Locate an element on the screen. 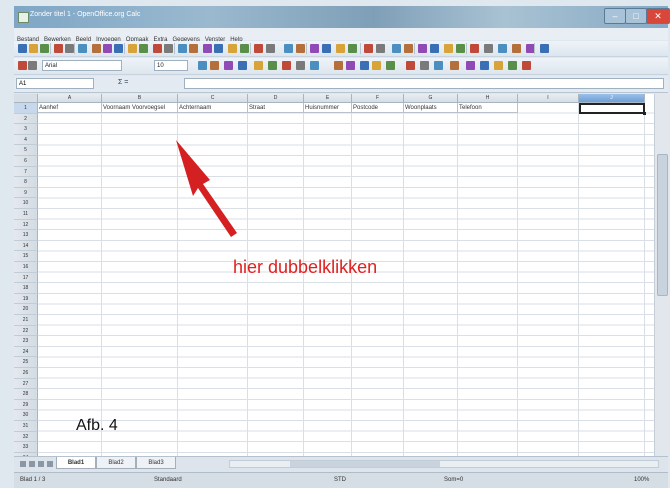 This screenshot has height=488, width=670. column-header-c: C is located at coordinates (213, 98).